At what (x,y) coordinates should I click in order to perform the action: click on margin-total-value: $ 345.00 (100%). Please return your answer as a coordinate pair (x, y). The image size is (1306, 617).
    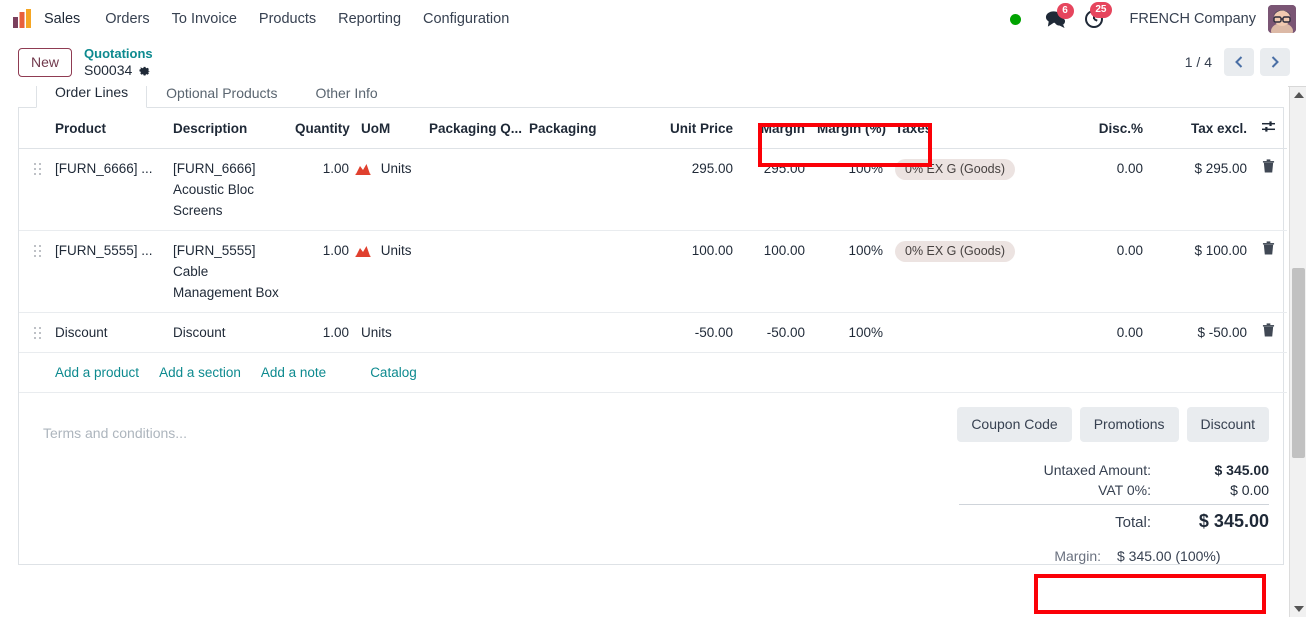
    Looking at the image, I should click on (1169, 556).